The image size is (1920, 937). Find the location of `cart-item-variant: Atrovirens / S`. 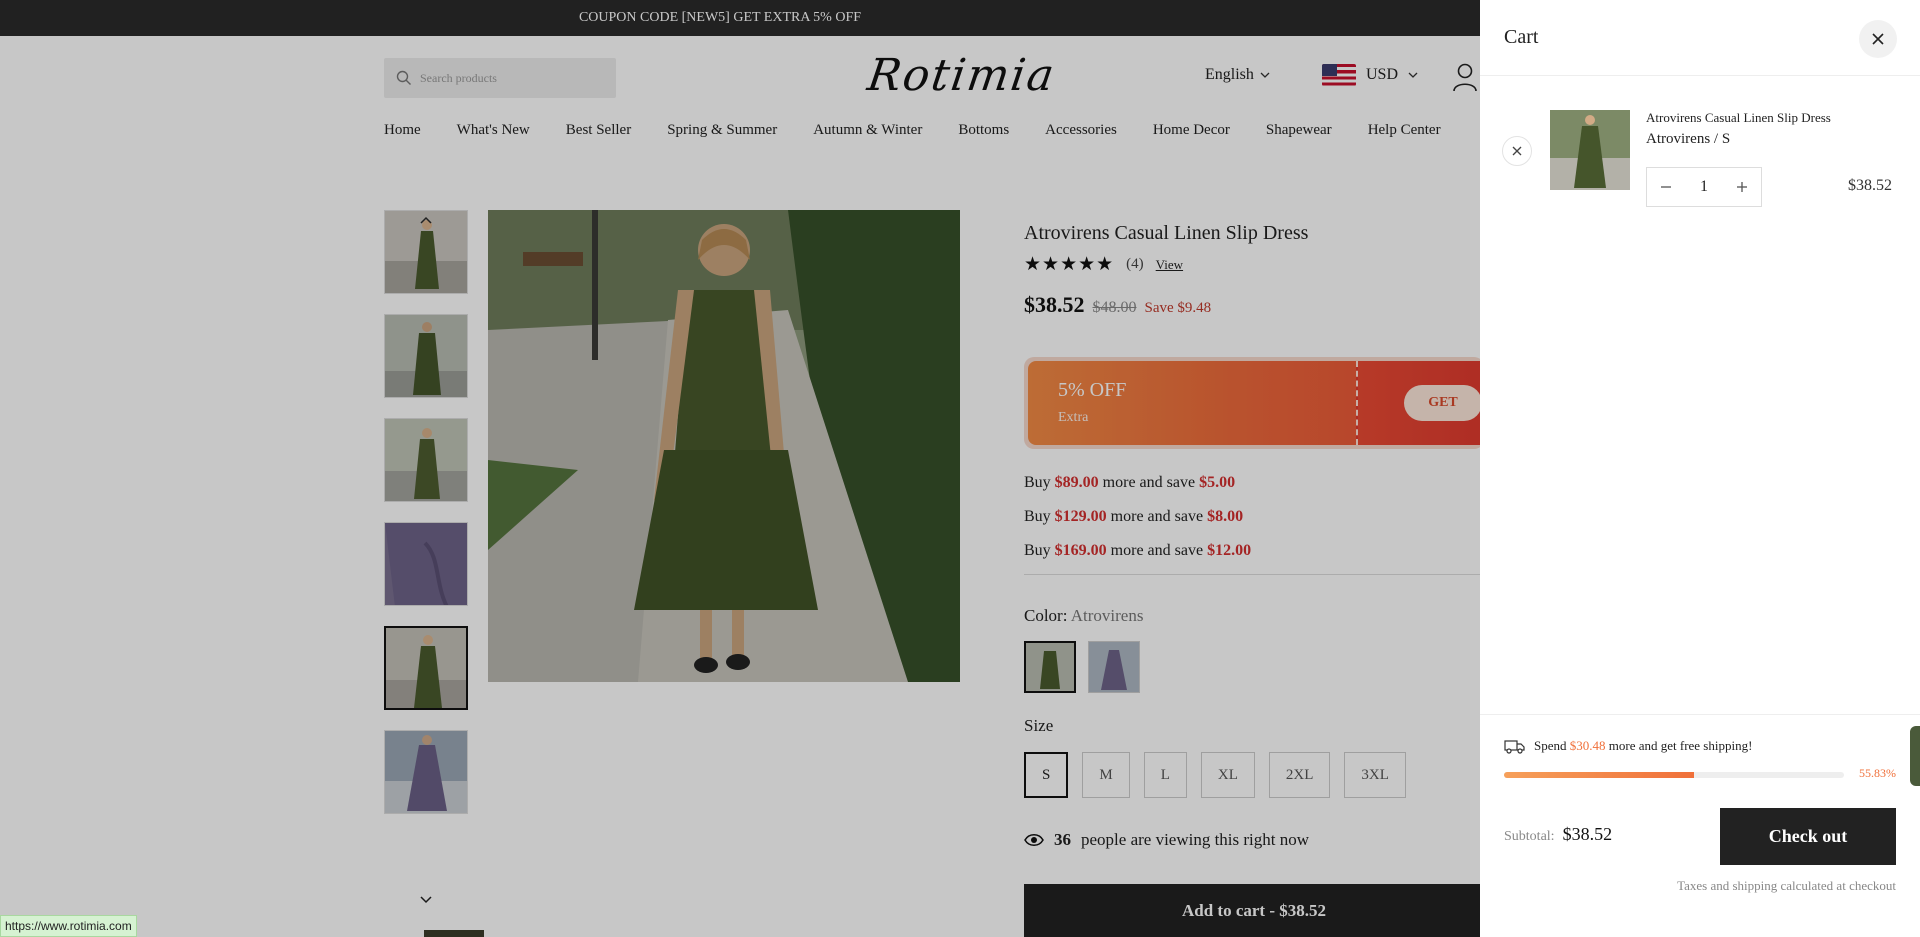

cart-item-variant: Atrovirens / S is located at coordinates (1688, 139).